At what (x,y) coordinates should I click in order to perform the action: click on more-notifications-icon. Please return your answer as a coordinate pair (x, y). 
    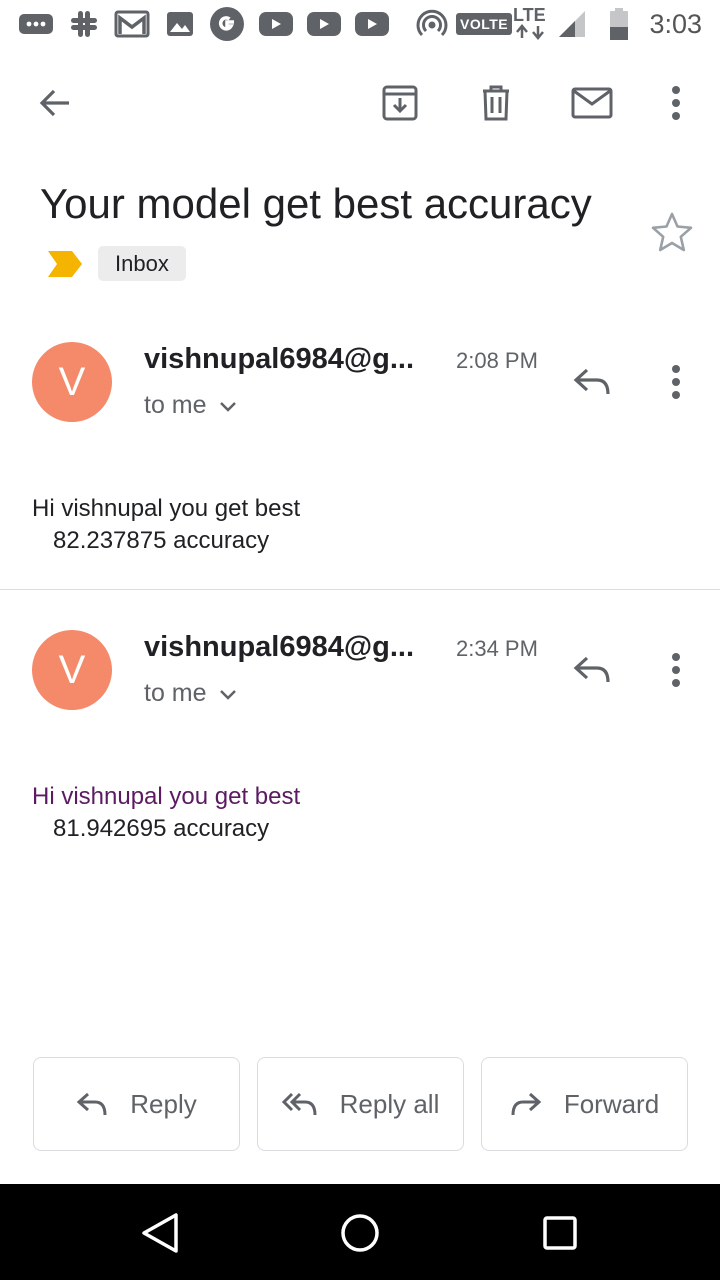
    Looking at the image, I should click on (36, 24).